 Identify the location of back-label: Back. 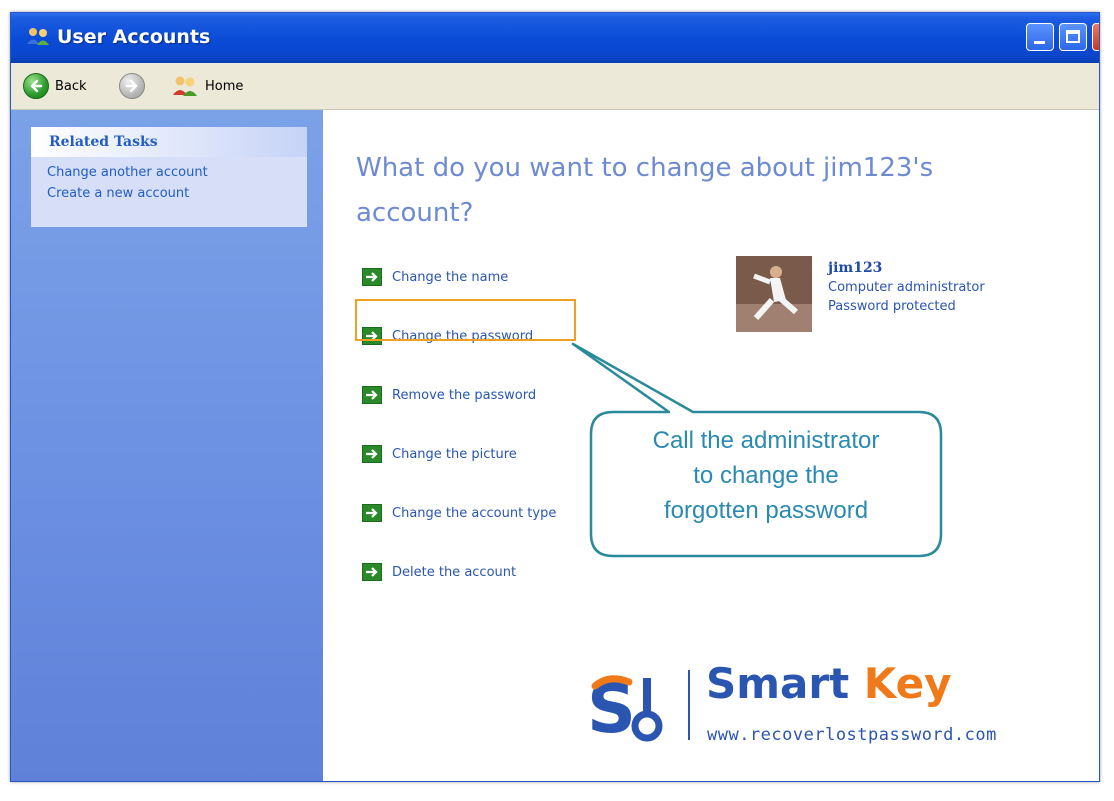
(71, 86).